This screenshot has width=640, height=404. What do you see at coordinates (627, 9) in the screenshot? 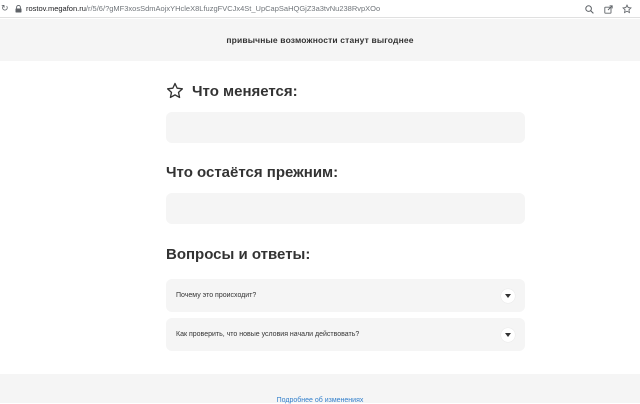
I see `bookmark-star-icon` at bounding box center [627, 9].